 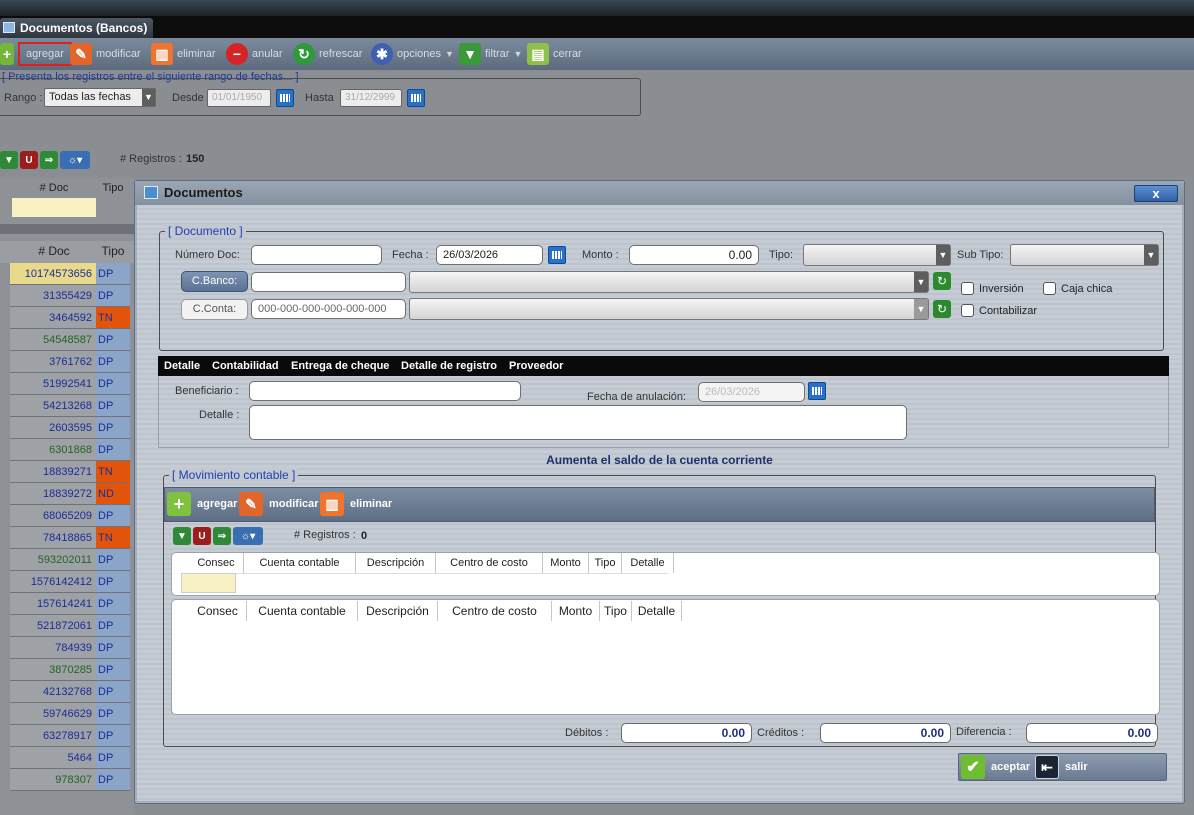 What do you see at coordinates (669, 309) in the screenshot?
I see `cconta-select: ▼` at bounding box center [669, 309].